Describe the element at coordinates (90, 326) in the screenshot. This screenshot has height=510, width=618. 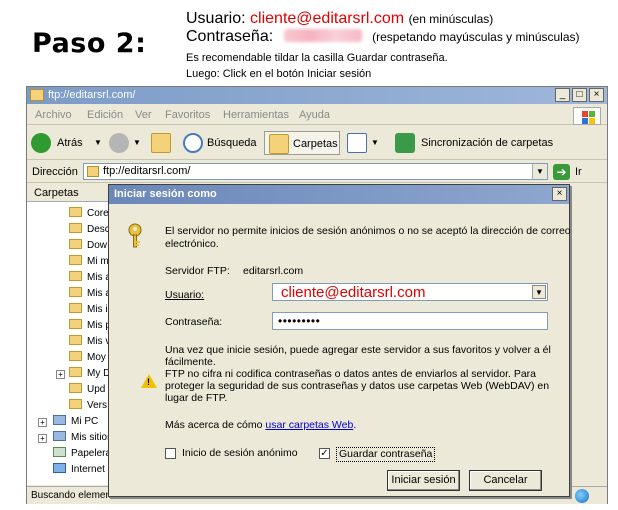
I see `tree-item: Mis p` at that location.